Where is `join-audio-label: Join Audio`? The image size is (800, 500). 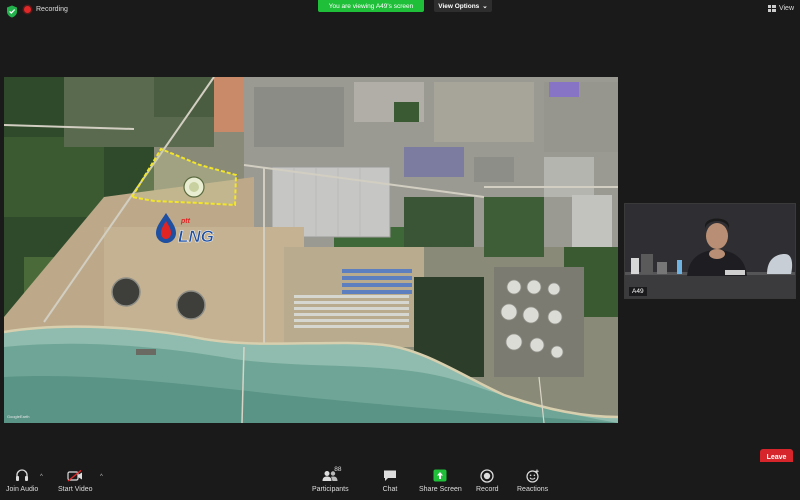
join-audio-label: Join Audio is located at coordinates (22, 489).